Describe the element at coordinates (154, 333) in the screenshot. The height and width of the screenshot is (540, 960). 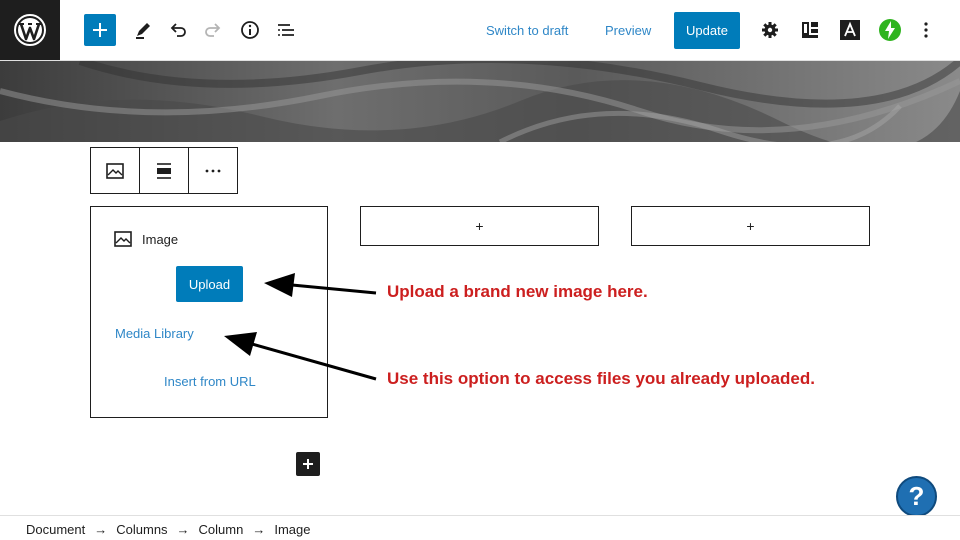
I see `media-library-button: Media Library` at that location.